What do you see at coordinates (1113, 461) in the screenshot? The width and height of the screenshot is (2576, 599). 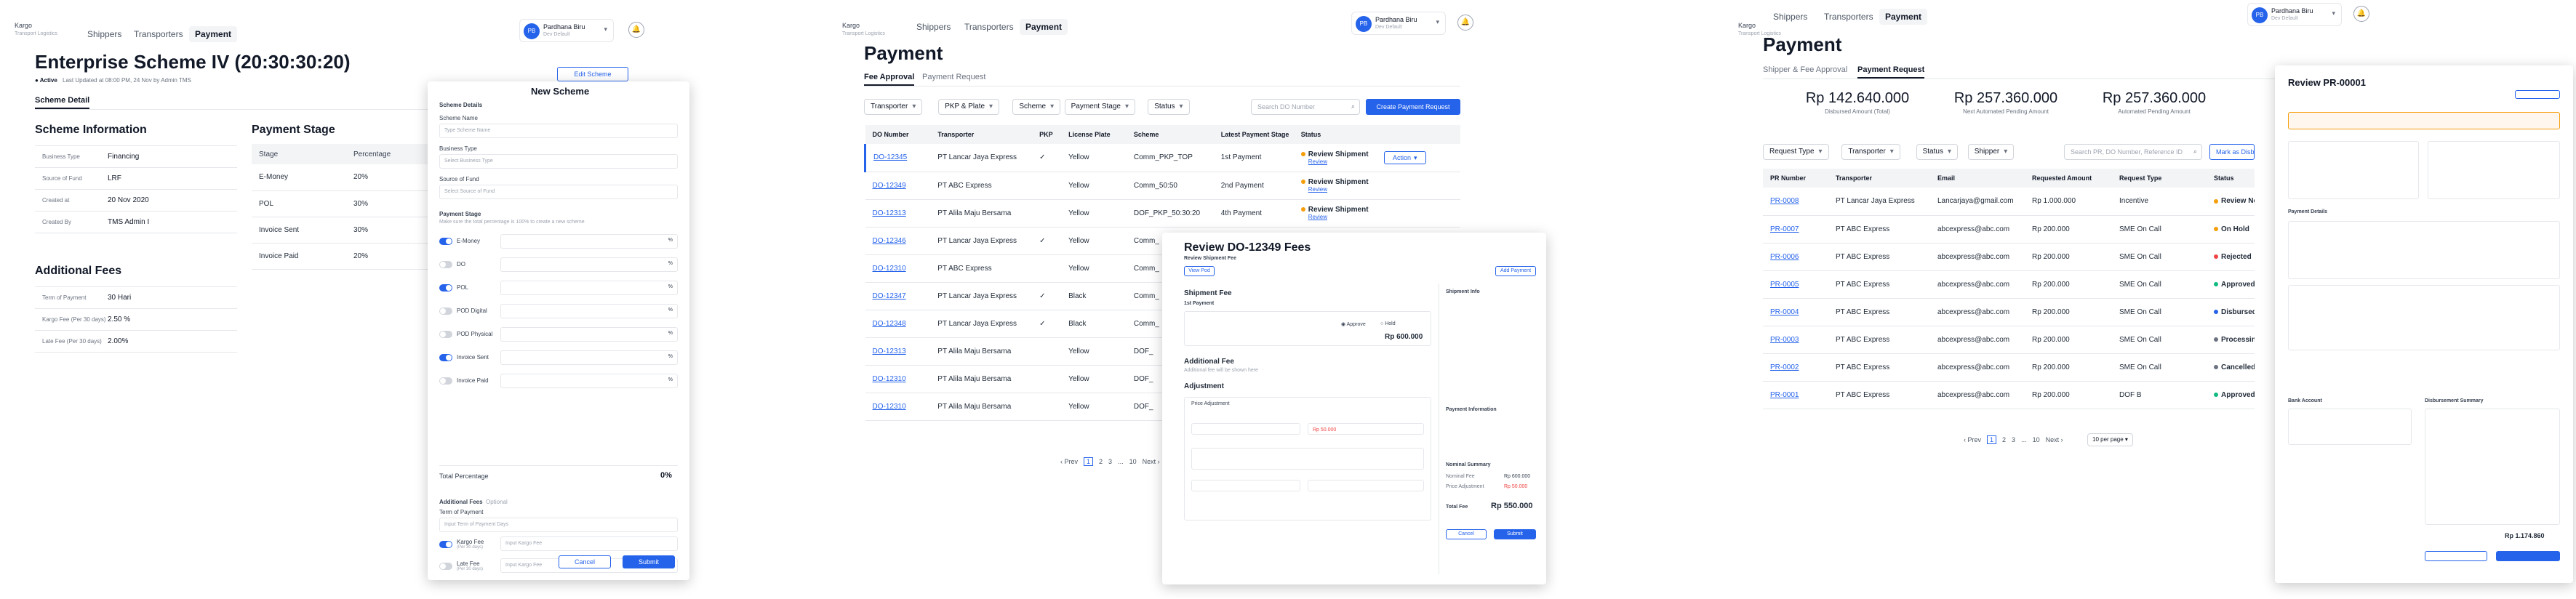 I see `pagination: ‹ Prev 1 2 3... 10 Next ›` at bounding box center [1113, 461].